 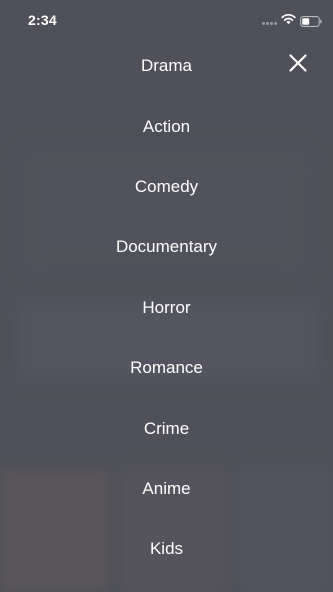 I want to click on genre-item-kids: Kids, so click(x=166, y=549).